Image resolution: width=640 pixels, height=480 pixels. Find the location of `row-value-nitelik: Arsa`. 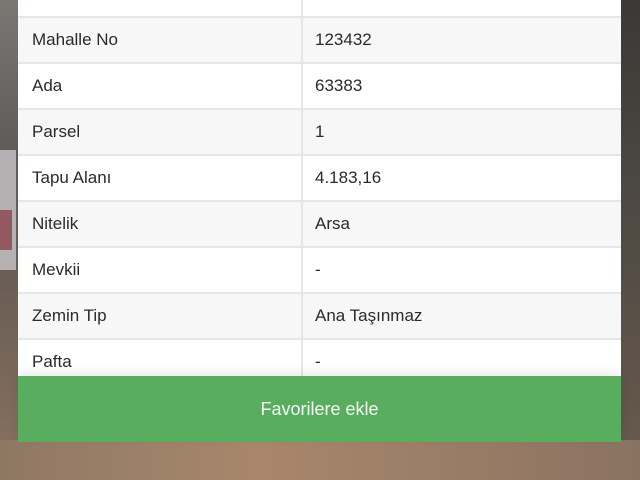

row-value-nitelik: Arsa is located at coordinates (332, 223).